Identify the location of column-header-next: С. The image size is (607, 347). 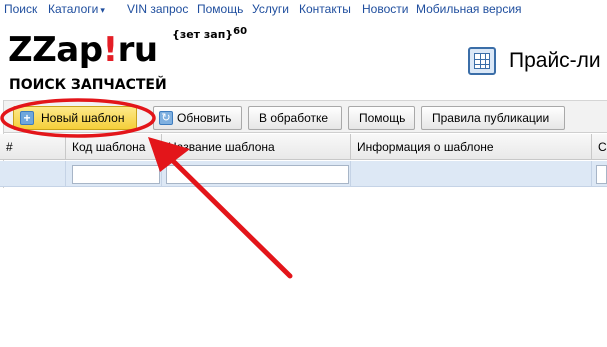
(599, 147).